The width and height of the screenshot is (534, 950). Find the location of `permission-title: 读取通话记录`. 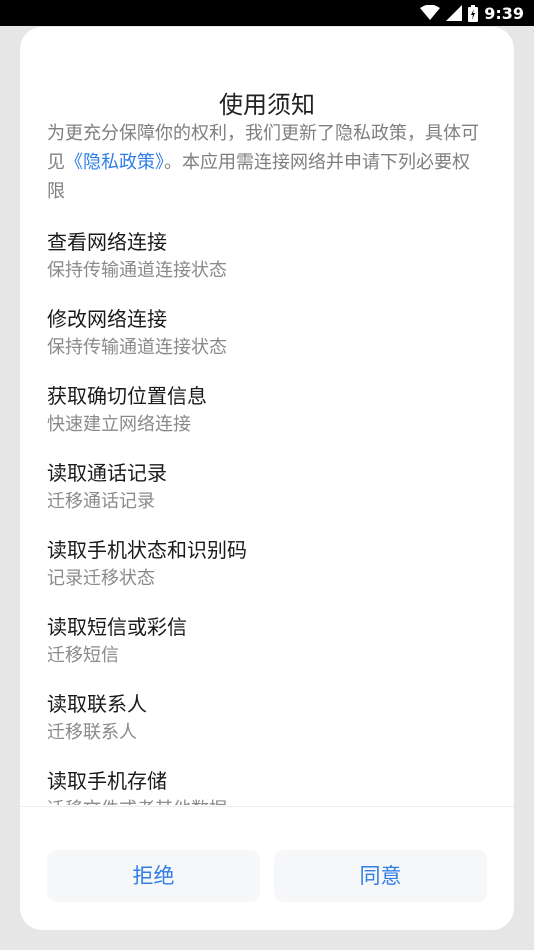

permission-title: 读取通话记录 is located at coordinates (107, 473).